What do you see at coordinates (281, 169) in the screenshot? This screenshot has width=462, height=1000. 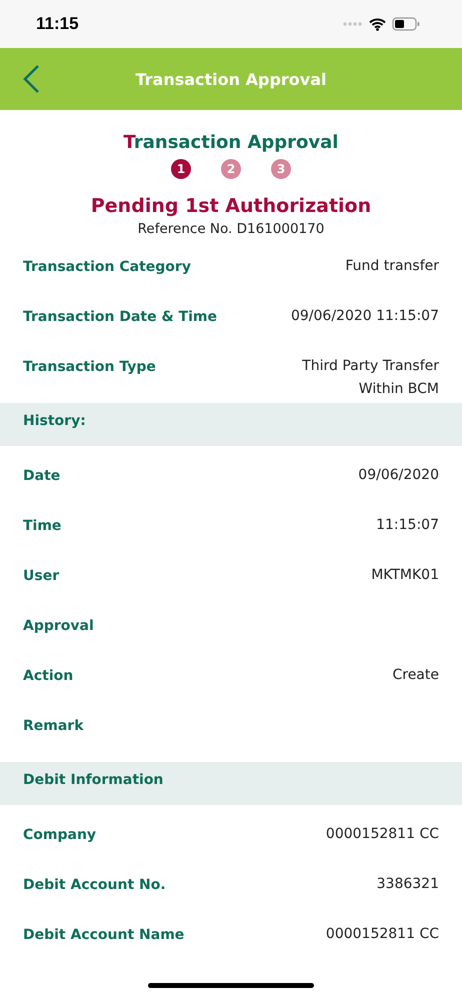 I see `step-indicator: 3` at bounding box center [281, 169].